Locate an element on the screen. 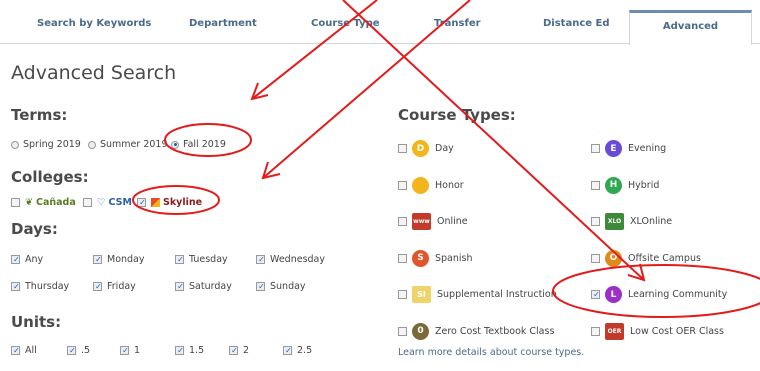 The image size is (760, 371). tab-department: Department is located at coordinates (223, 23).